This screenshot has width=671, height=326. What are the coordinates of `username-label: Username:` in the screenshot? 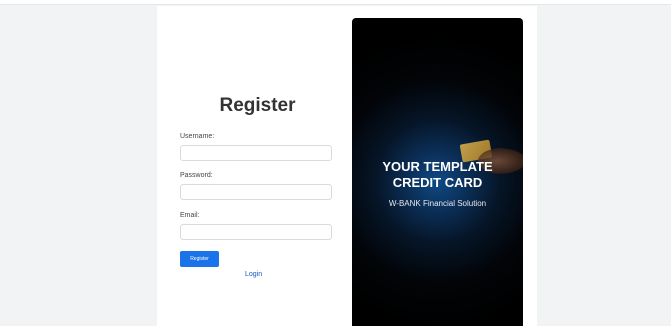 It's located at (197, 136).